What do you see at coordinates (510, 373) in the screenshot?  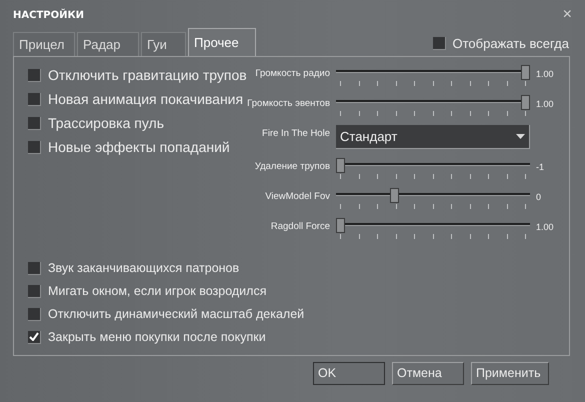 I see `dialog-button: Применить` at bounding box center [510, 373].